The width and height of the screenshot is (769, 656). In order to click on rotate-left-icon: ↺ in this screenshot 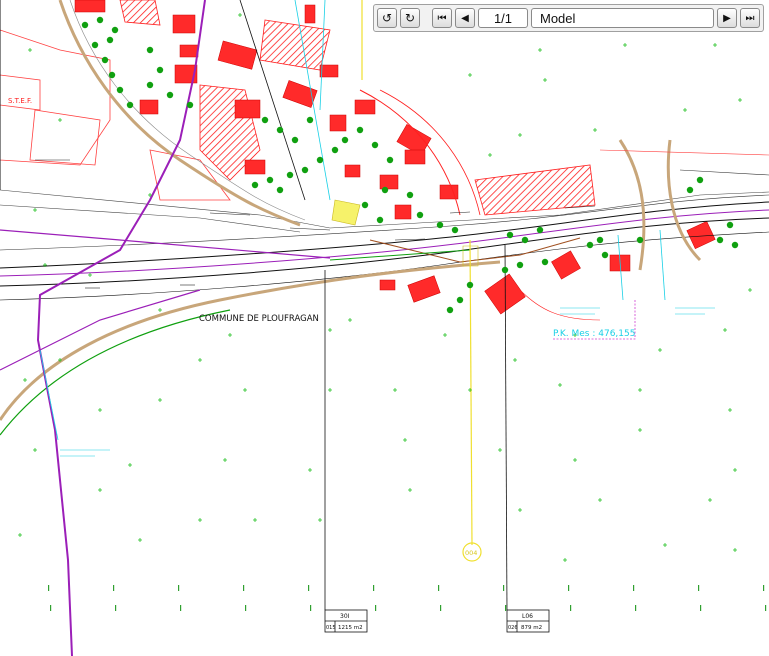, I will do `click(387, 18)`.